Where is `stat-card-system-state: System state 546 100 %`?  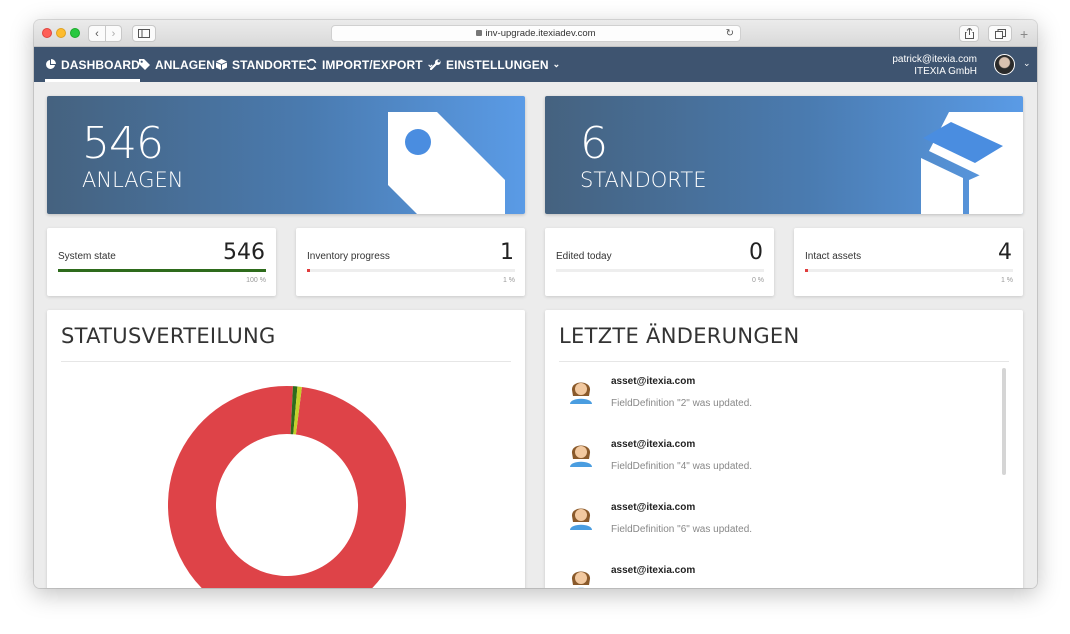 stat-card-system-state: System state 546 100 % is located at coordinates (161, 262).